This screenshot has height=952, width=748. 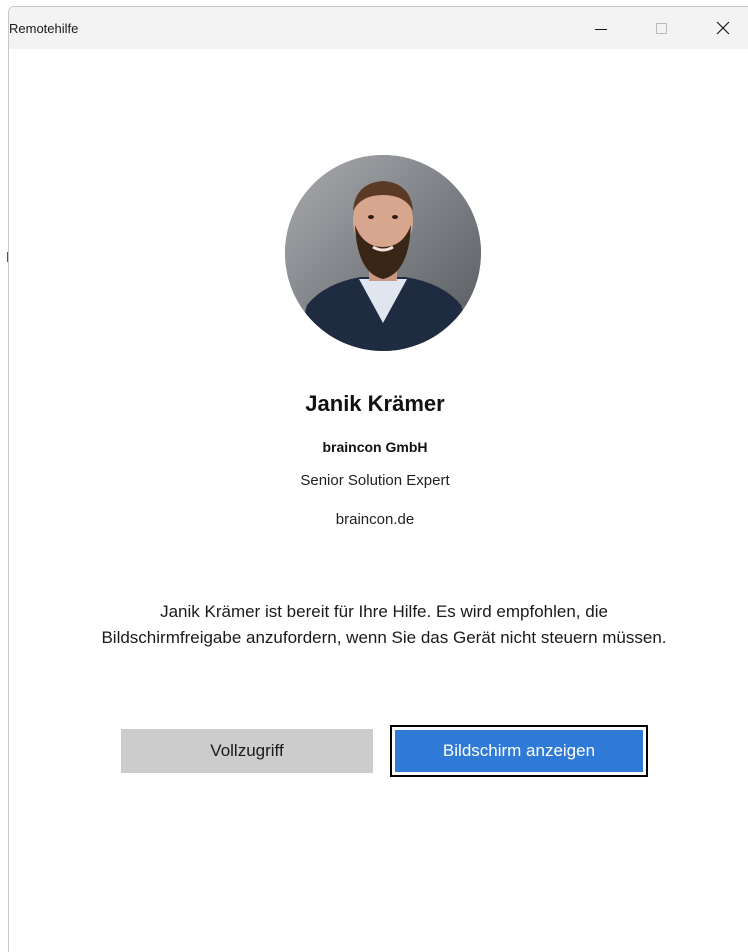 I want to click on full-access-button: Vollzugriff, so click(x=247, y=751).